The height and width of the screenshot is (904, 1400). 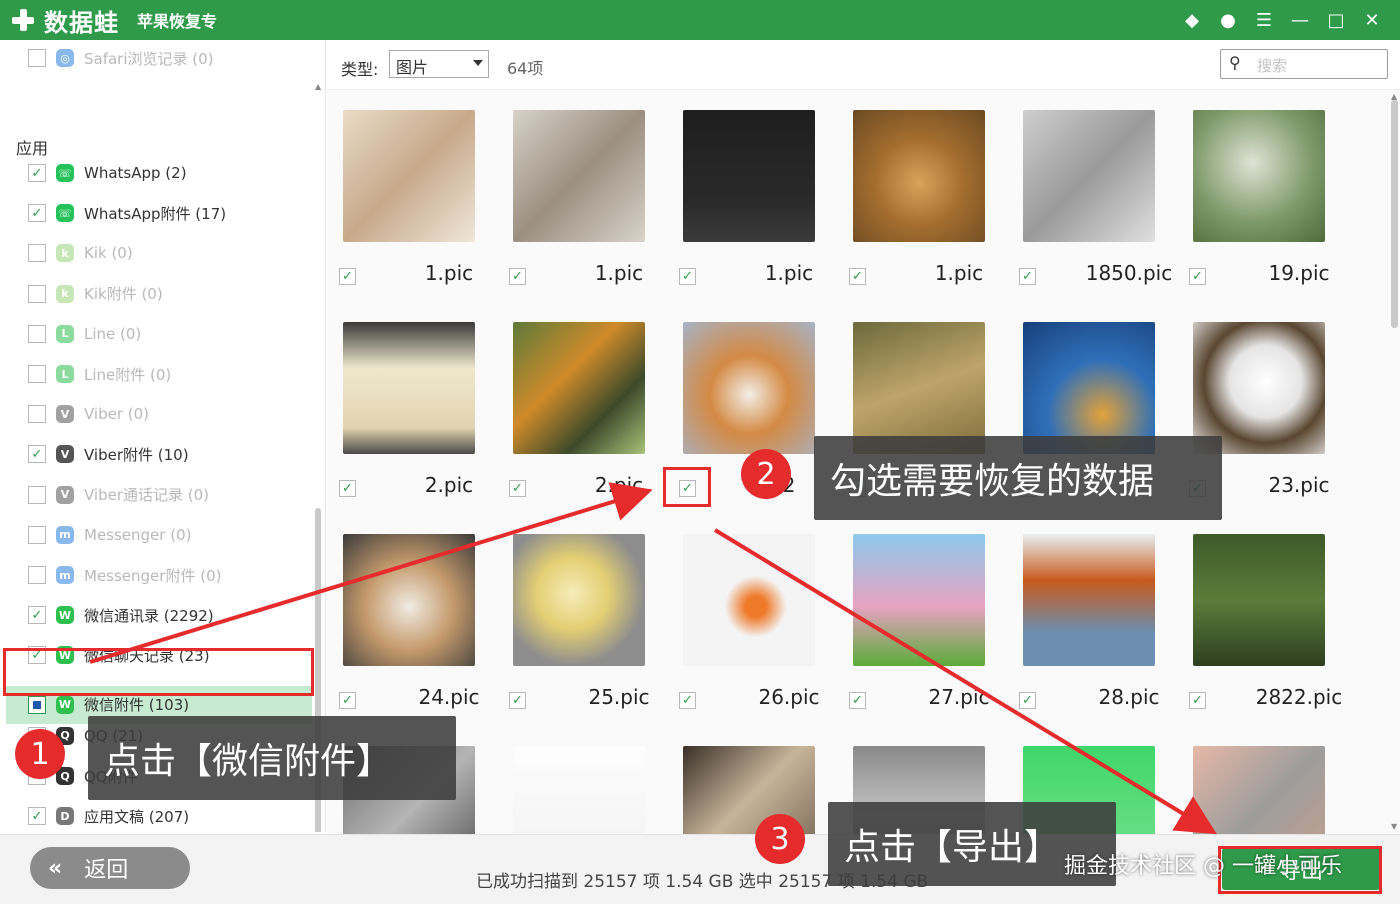 What do you see at coordinates (764, 699) in the screenshot?
I see `photo-caption: 26.pic` at bounding box center [764, 699].